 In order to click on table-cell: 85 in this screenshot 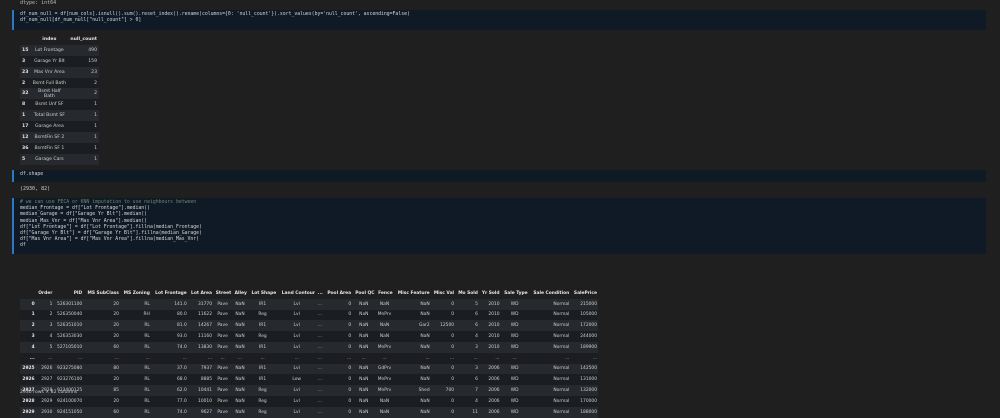, I will do `click(101, 390)`.